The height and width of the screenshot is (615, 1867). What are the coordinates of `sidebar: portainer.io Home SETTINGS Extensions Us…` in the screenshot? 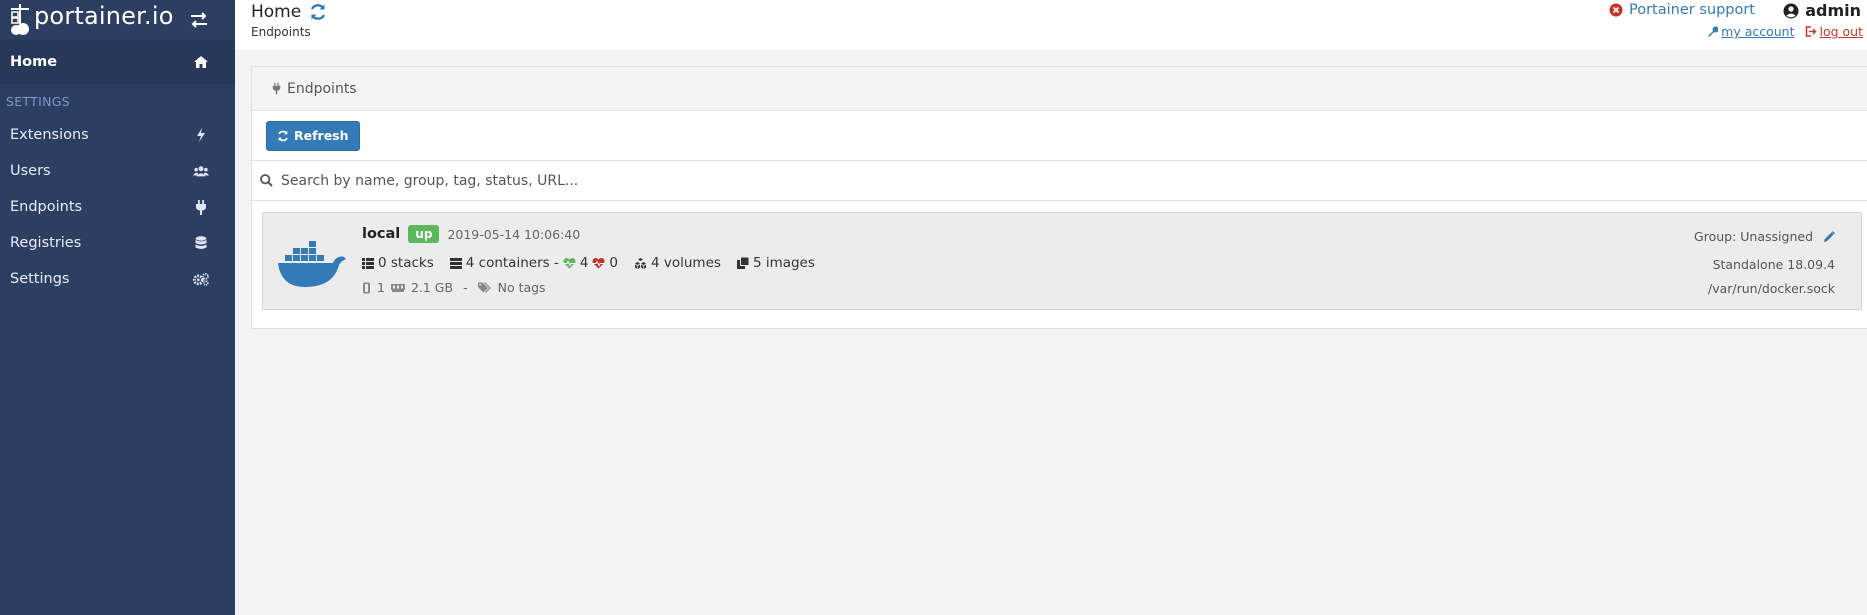 It's located at (117, 307).